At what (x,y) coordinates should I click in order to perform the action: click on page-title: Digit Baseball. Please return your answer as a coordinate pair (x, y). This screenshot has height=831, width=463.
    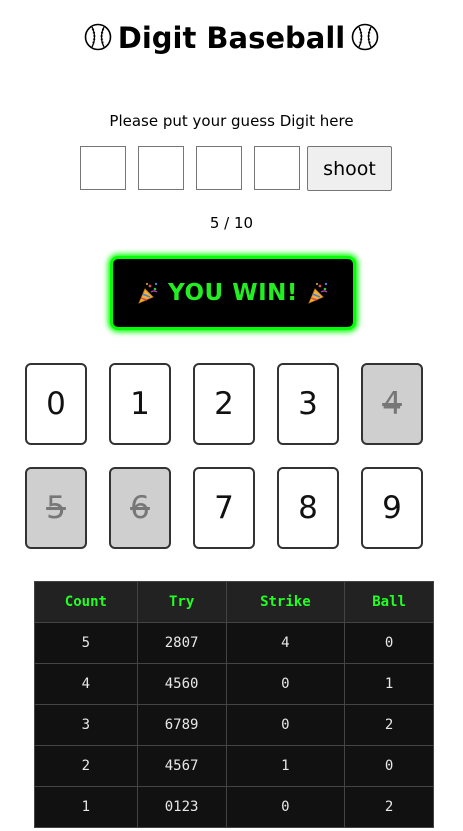
    Looking at the image, I should click on (231, 38).